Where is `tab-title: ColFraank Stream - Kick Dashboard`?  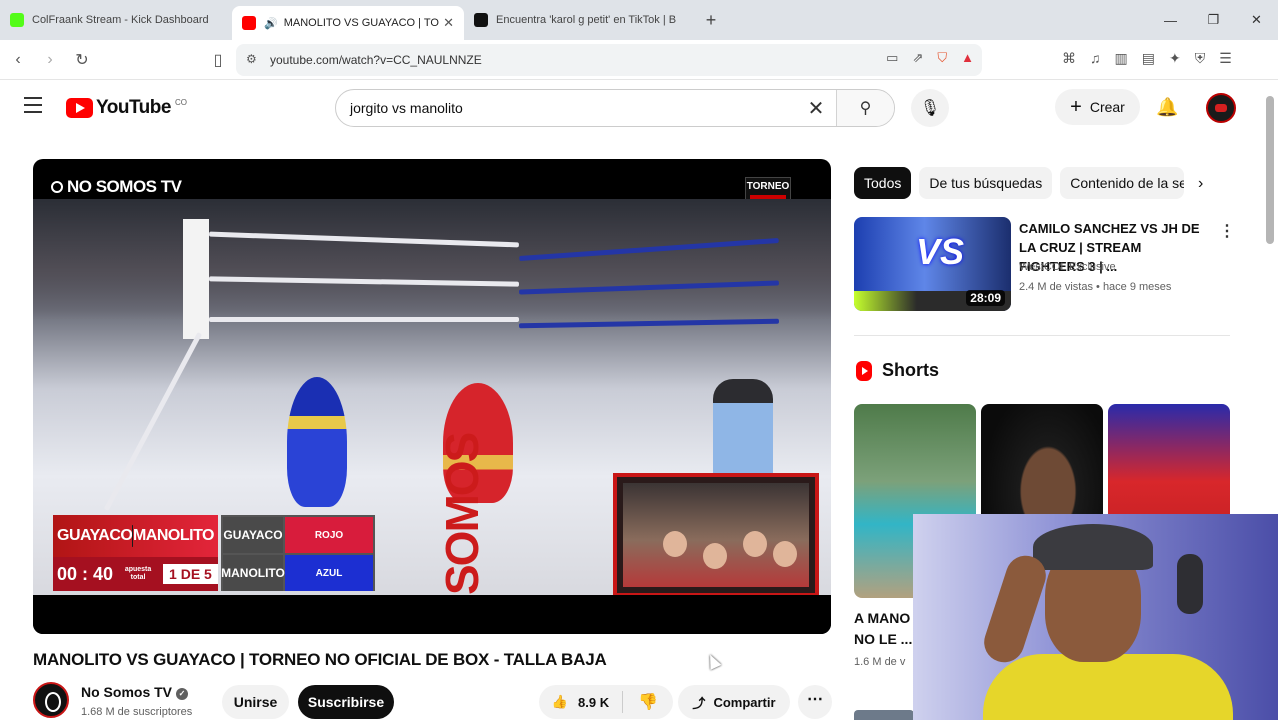
tab-title: ColFraank Stream - Kick Dashboard is located at coordinates (120, 20).